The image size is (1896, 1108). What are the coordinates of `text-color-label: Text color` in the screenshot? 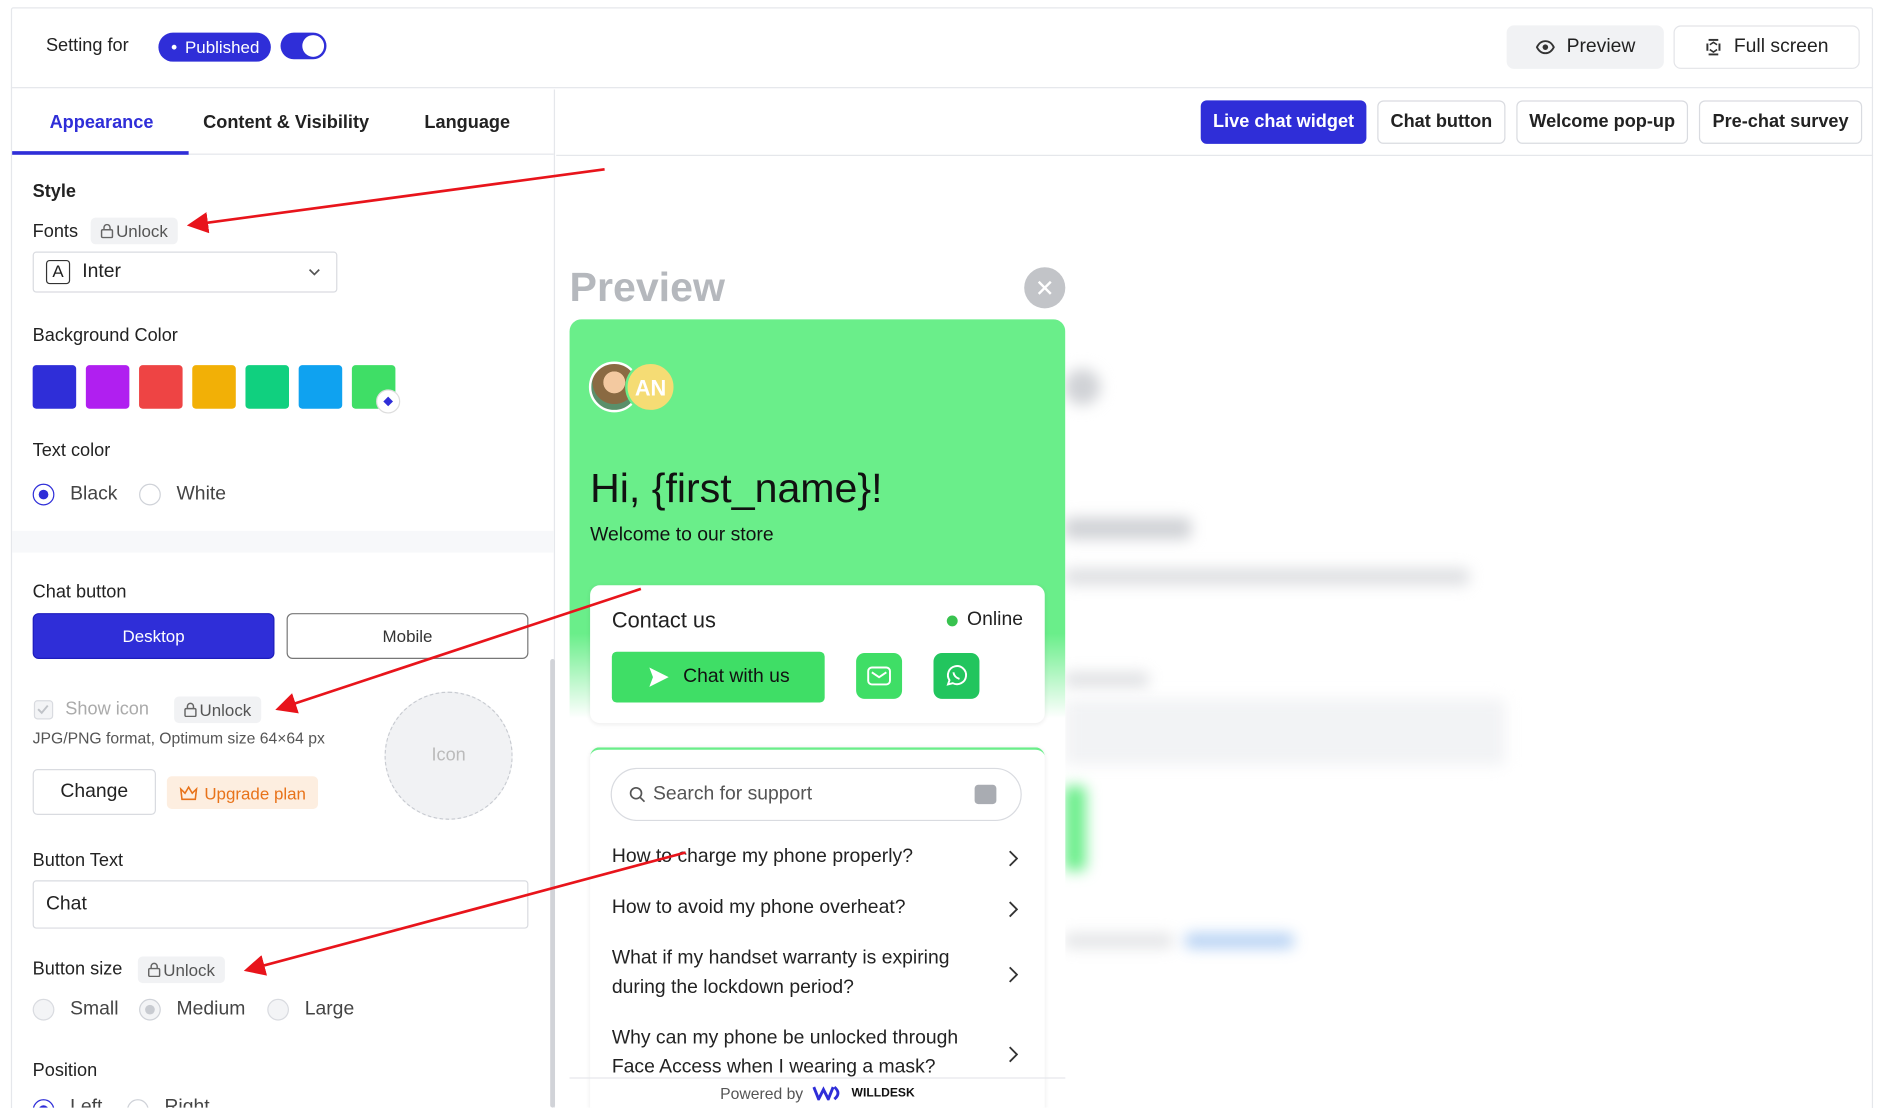 It's located at (71, 450).